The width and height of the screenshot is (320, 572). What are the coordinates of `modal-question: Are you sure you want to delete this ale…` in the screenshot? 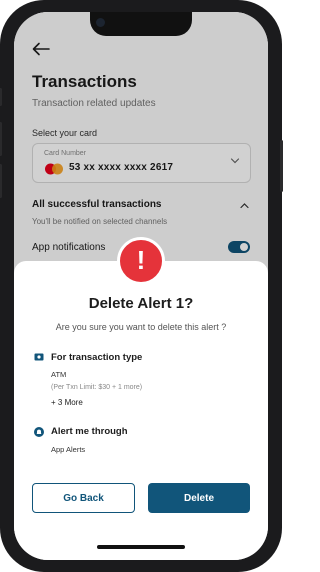 It's located at (141, 327).